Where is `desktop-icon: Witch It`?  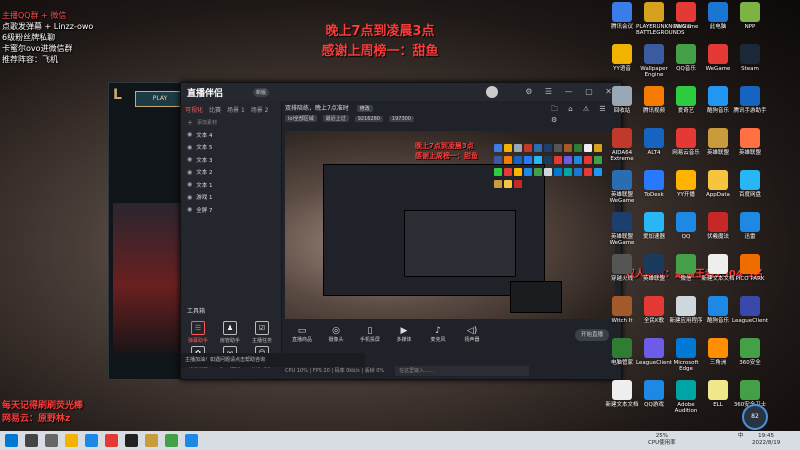 desktop-icon: Witch It is located at coordinates (622, 310).